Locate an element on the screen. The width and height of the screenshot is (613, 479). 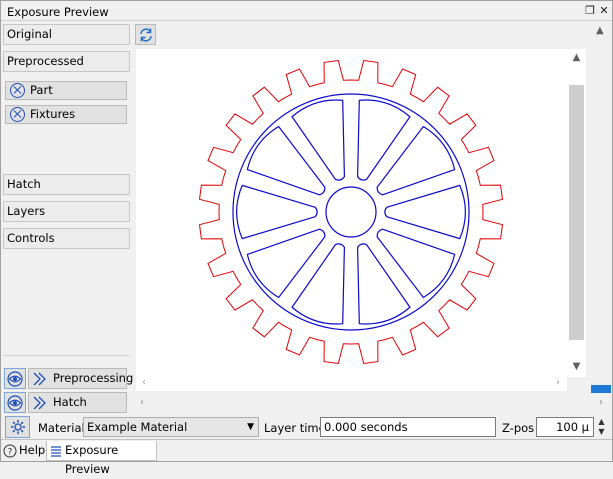
layer-time-field: 0.000 seconds is located at coordinates (408, 427).